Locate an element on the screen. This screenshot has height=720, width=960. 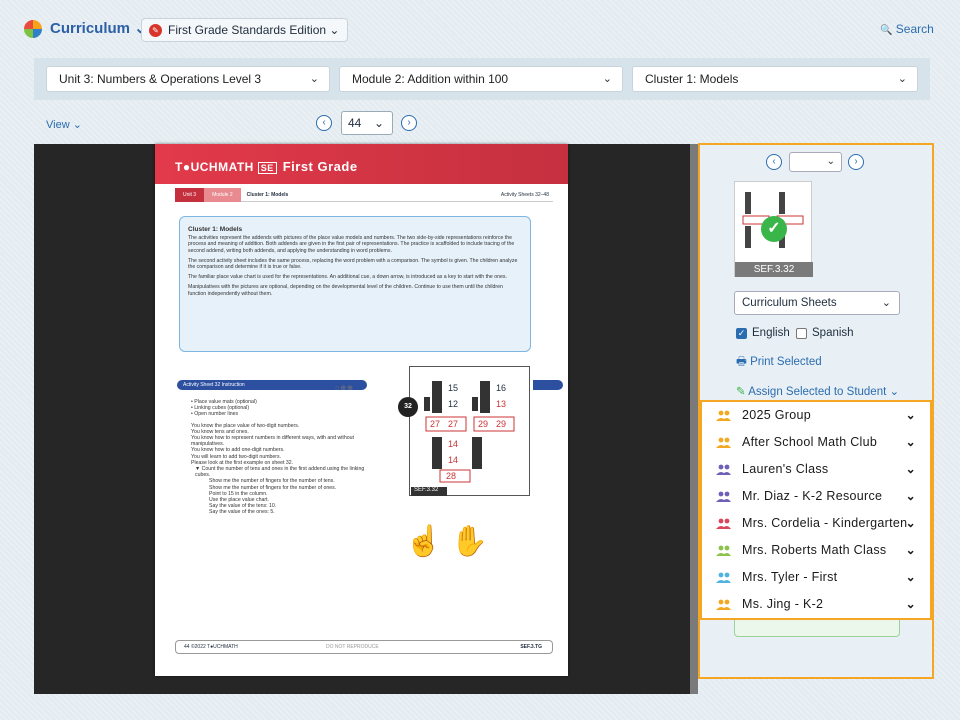
next-page-button: › is located at coordinates (409, 123).